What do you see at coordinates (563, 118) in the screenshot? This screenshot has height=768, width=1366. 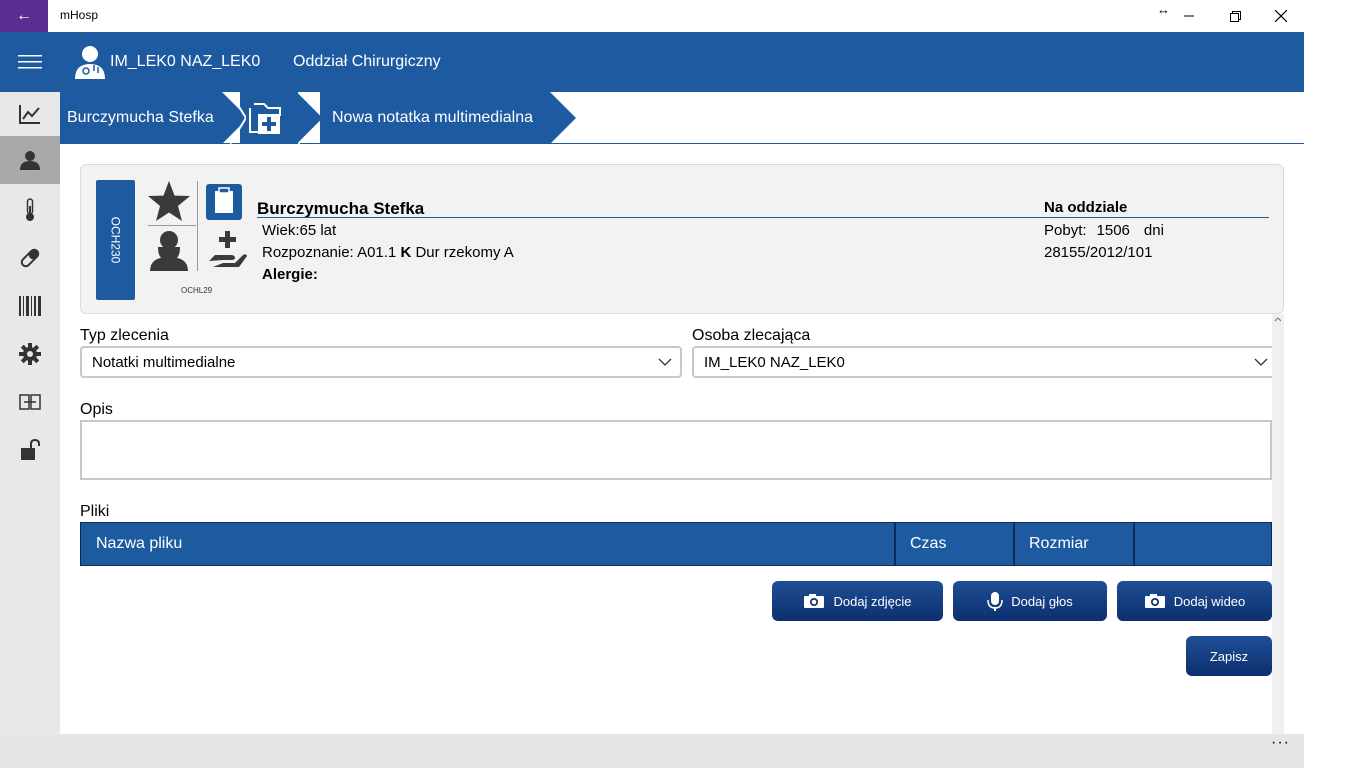 I see `breadcrumb-arrow` at bounding box center [563, 118].